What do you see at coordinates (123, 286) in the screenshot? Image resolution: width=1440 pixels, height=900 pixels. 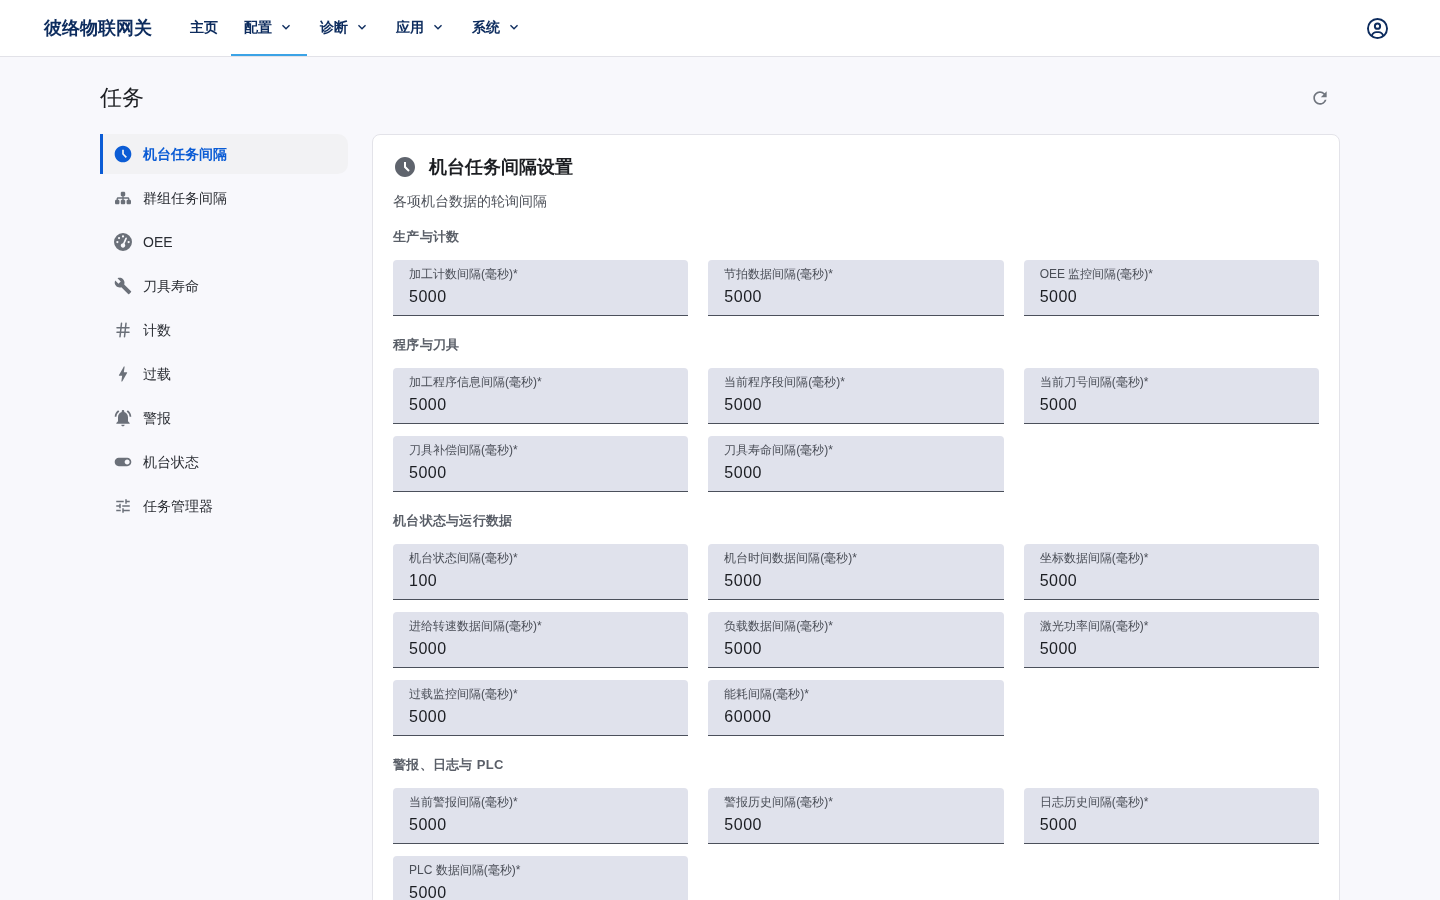 I see `wrench-icon` at bounding box center [123, 286].